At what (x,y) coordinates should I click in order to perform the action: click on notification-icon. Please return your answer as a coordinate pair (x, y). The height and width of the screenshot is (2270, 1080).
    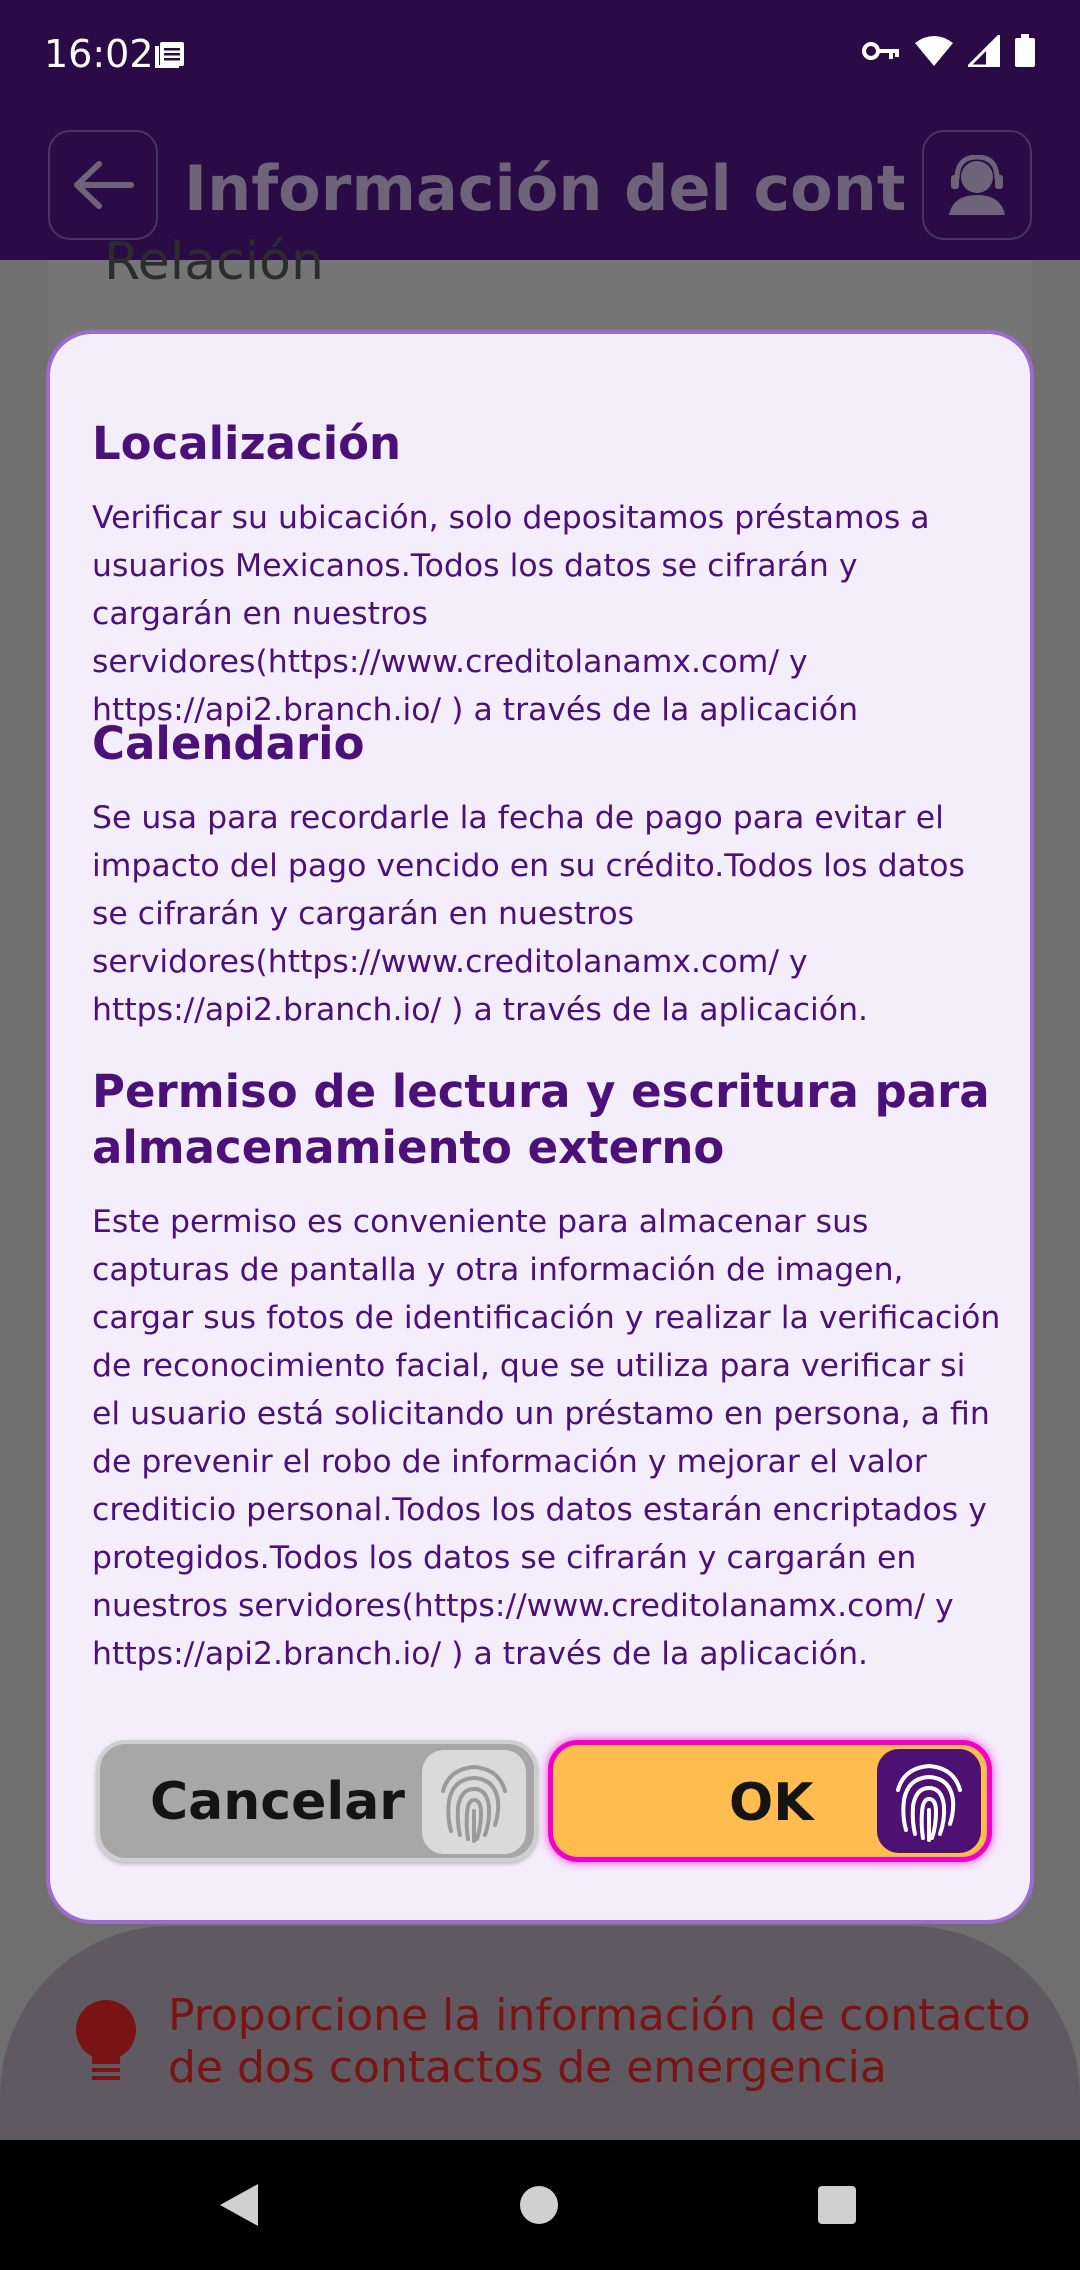
    Looking at the image, I should click on (169, 55).